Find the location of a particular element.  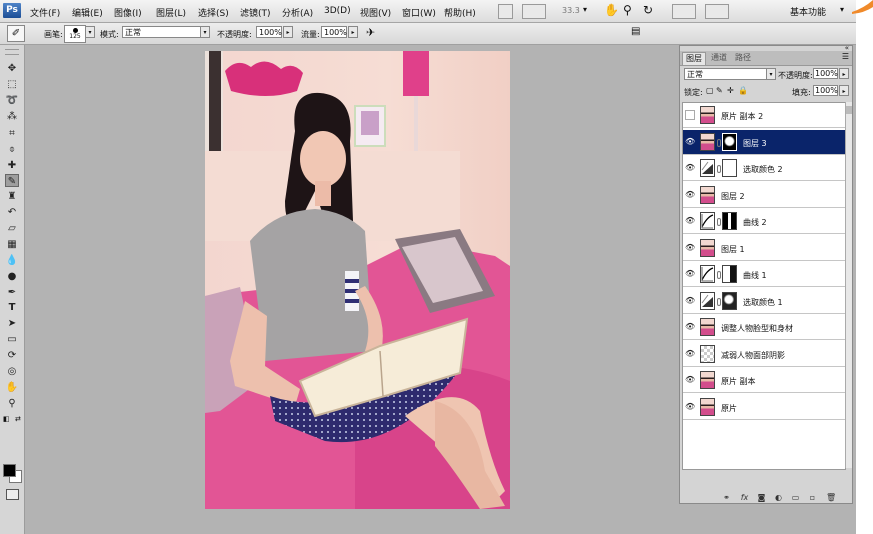

screen-mode-icon is located at coordinates (717, 11).